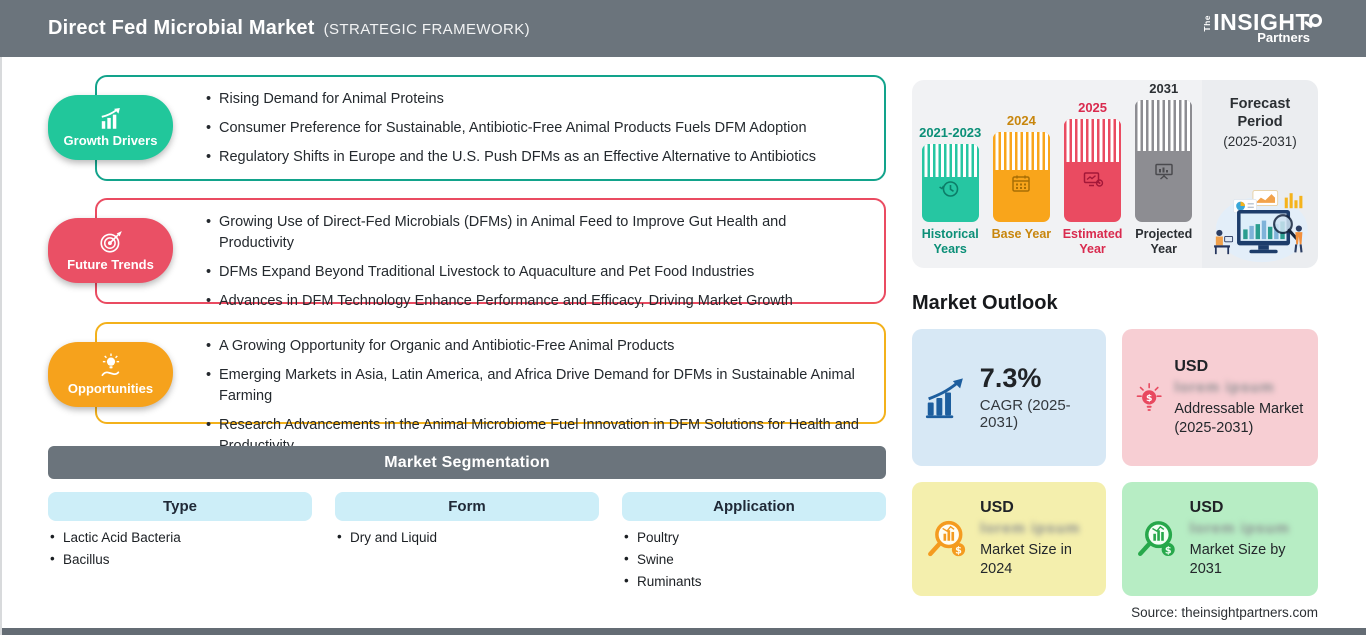 The height and width of the screenshot is (635, 1366). I want to click on timeline-caption: Historical Years, so click(950, 241).